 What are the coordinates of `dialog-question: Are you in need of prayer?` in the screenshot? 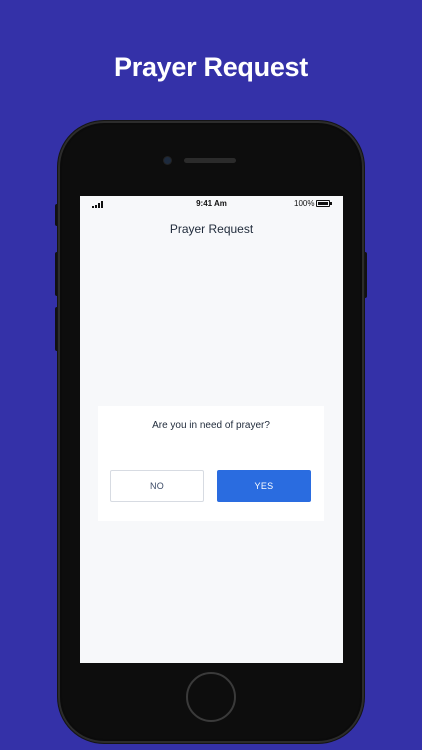 It's located at (211, 425).